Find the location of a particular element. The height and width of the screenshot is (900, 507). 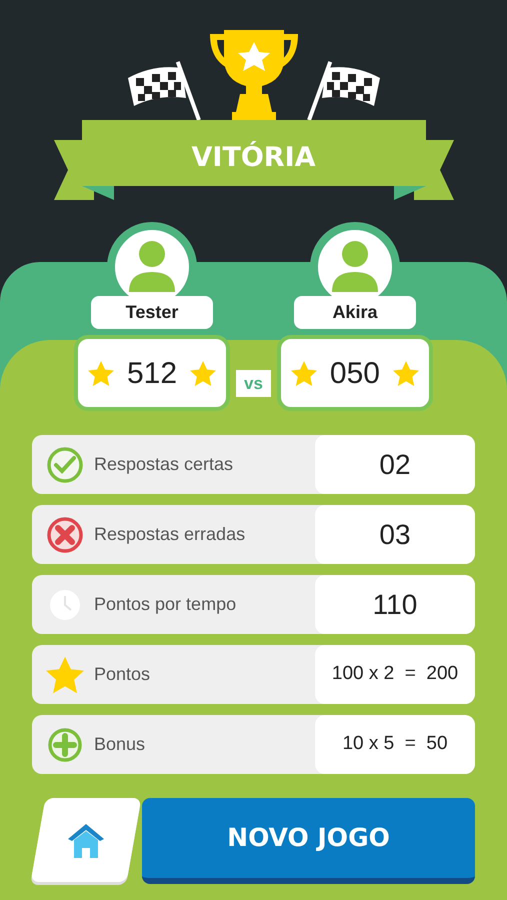

stat-label: Bonus is located at coordinates (120, 744).